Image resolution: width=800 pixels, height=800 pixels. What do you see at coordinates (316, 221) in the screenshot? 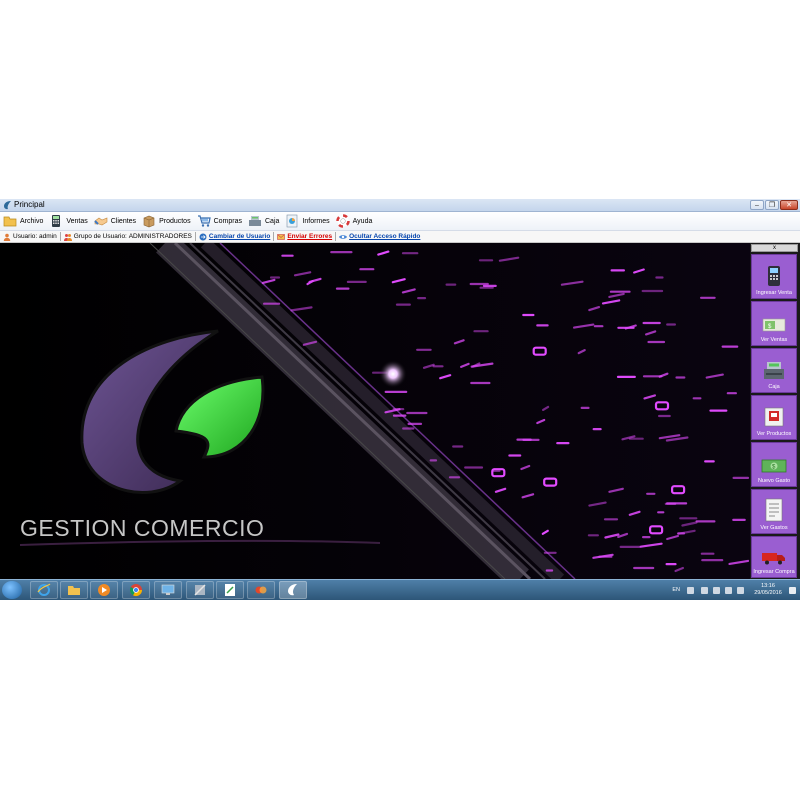
I see `menu-informes-label: Informes` at bounding box center [316, 221].